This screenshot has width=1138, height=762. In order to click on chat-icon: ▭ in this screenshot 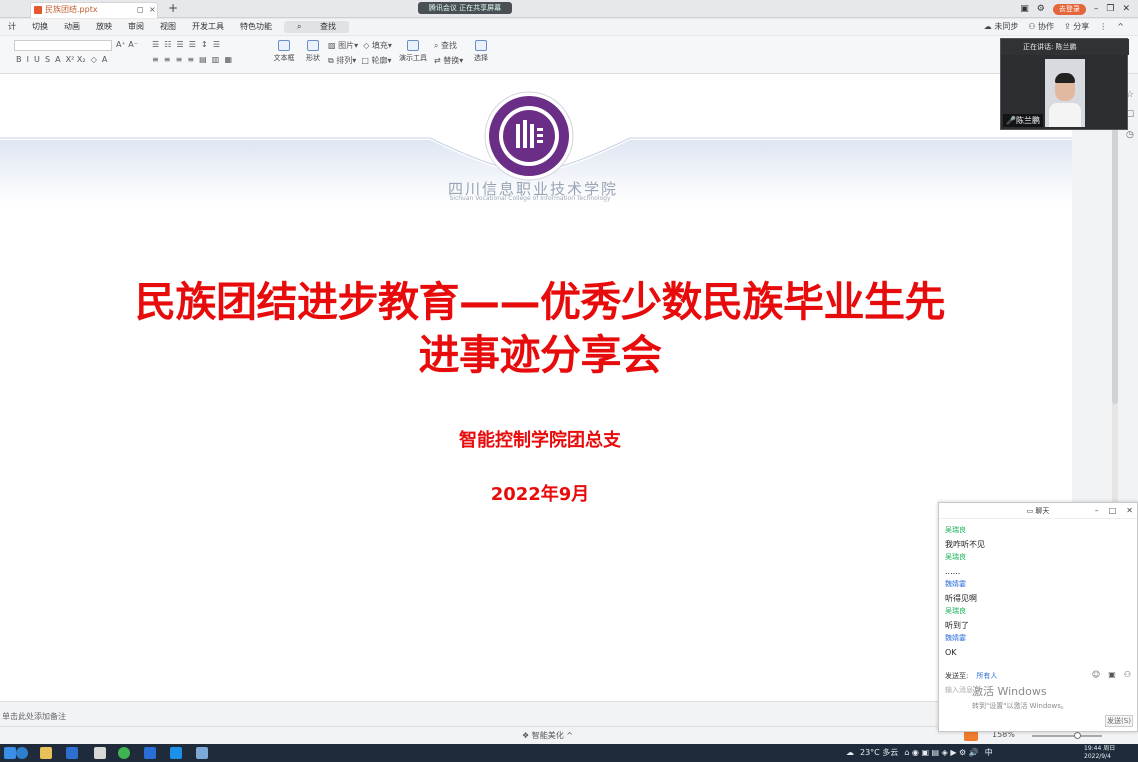, I will do `click(1030, 511)`.